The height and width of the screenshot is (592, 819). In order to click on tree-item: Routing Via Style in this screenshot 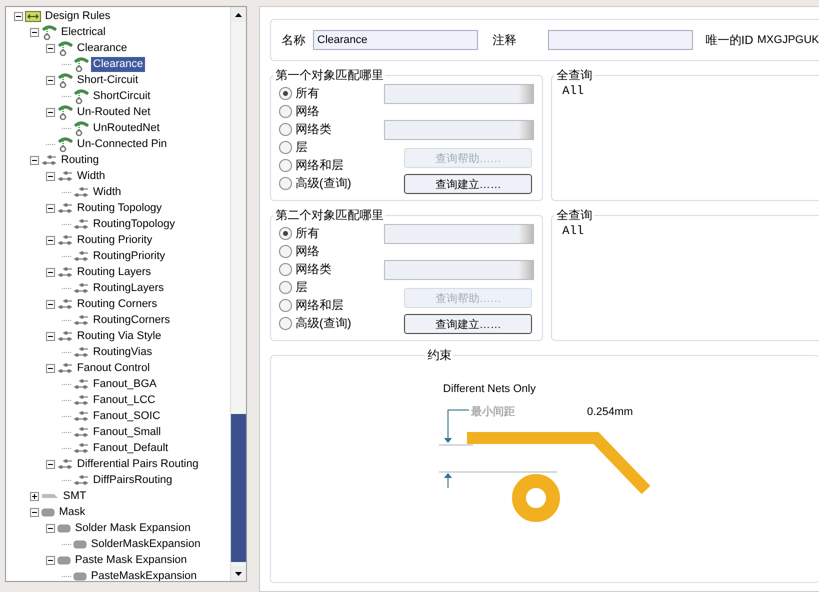, I will do `click(119, 336)`.